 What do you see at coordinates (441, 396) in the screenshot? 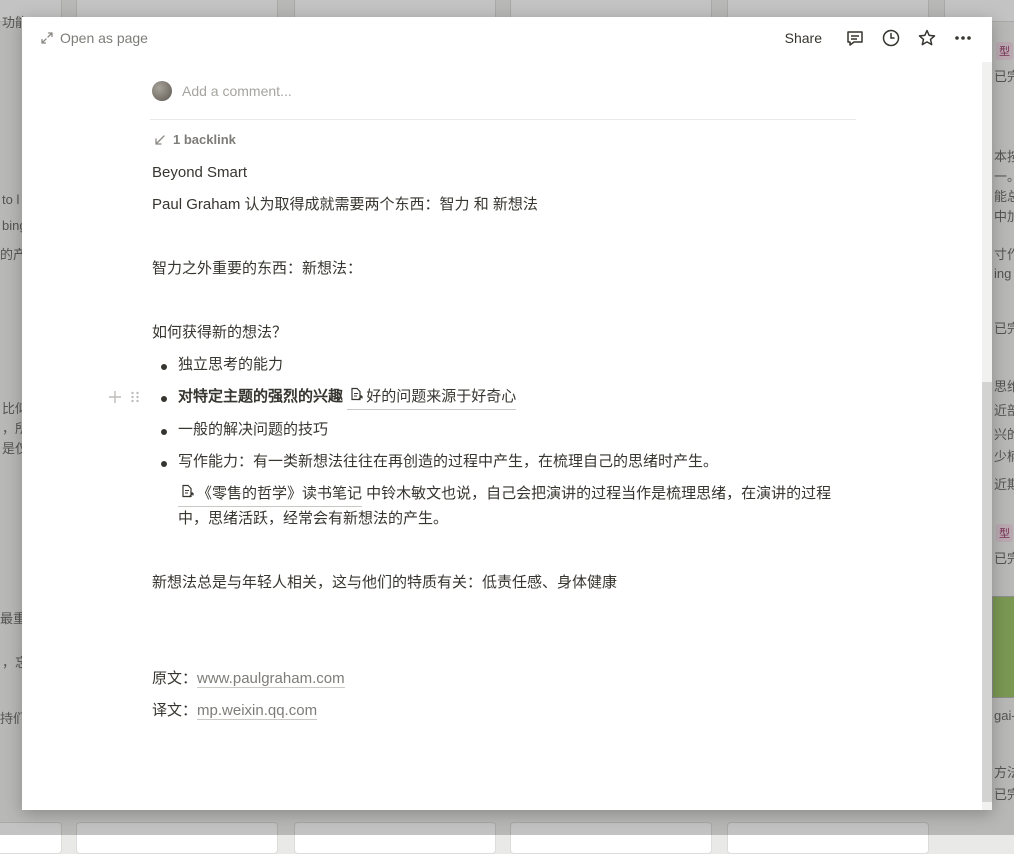
I see `page-mention-title: 好的问题来源于好奇心` at bounding box center [441, 396].